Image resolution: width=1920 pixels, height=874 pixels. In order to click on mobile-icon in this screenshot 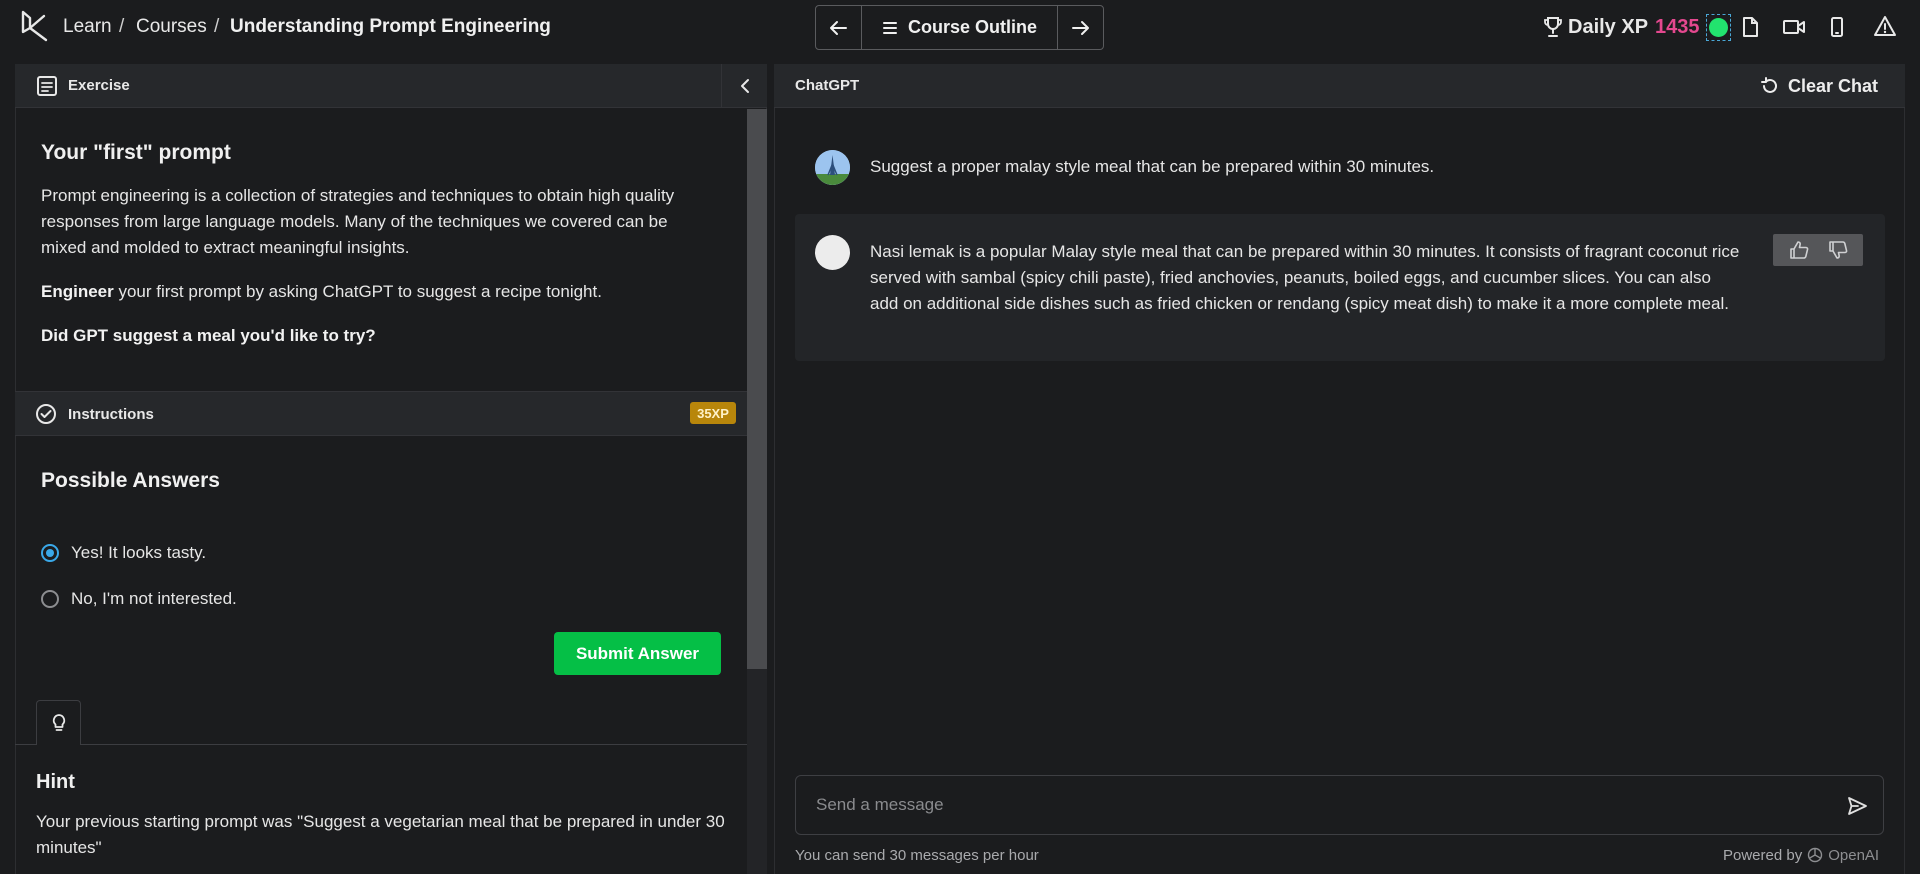, I will do `click(1837, 27)`.